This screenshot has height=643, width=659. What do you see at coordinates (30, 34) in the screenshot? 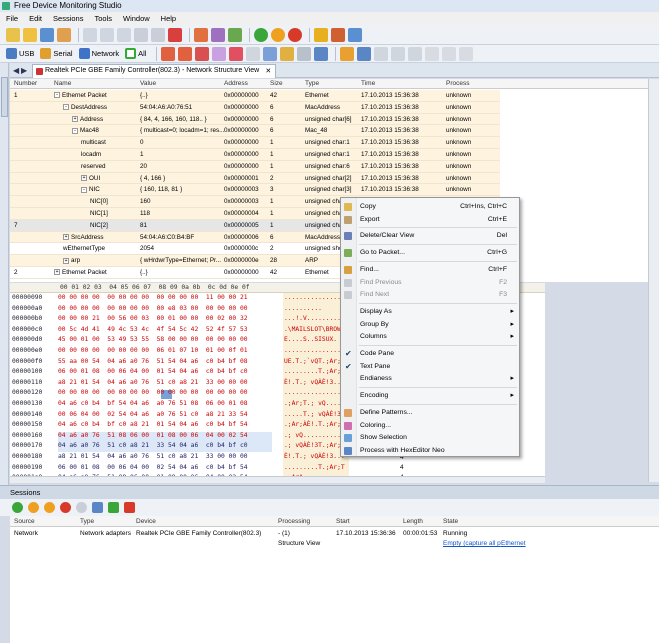
I see `open-icon` at bounding box center [30, 34].